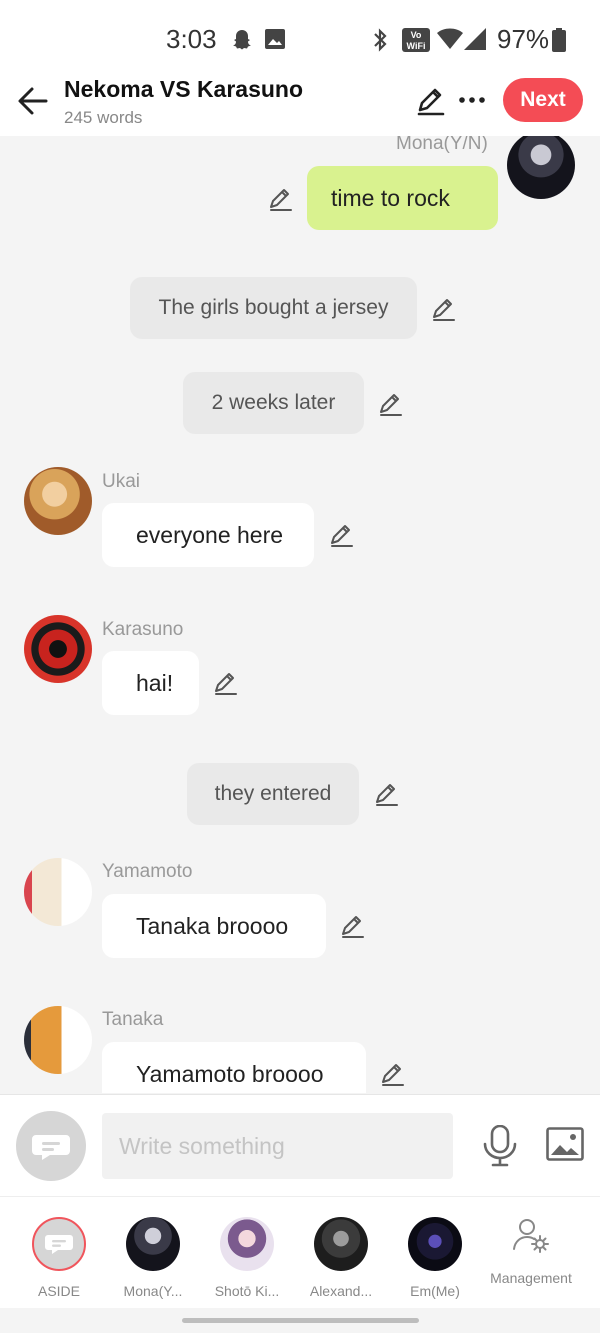 The height and width of the screenshot is (1333, 600). I want to click on message-bubble: hai!, so click(150, 683).